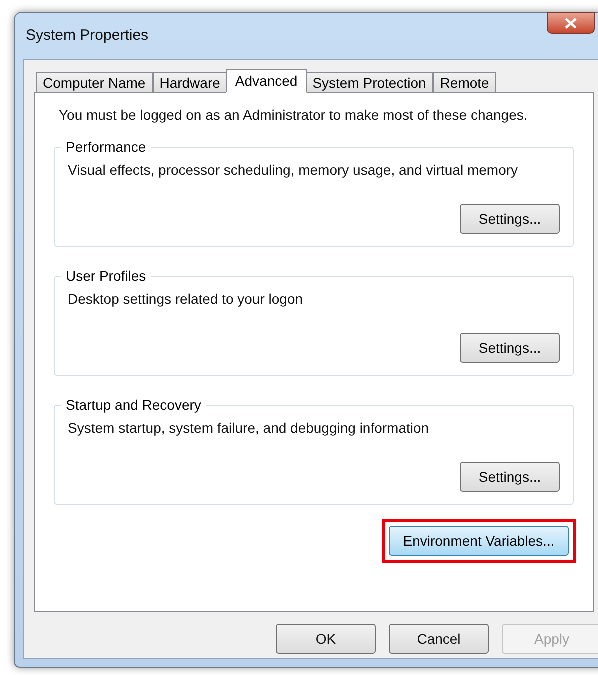 This screenshot has height=675, width=598. I want to click on dialog-button: OK, so click(326, 639).